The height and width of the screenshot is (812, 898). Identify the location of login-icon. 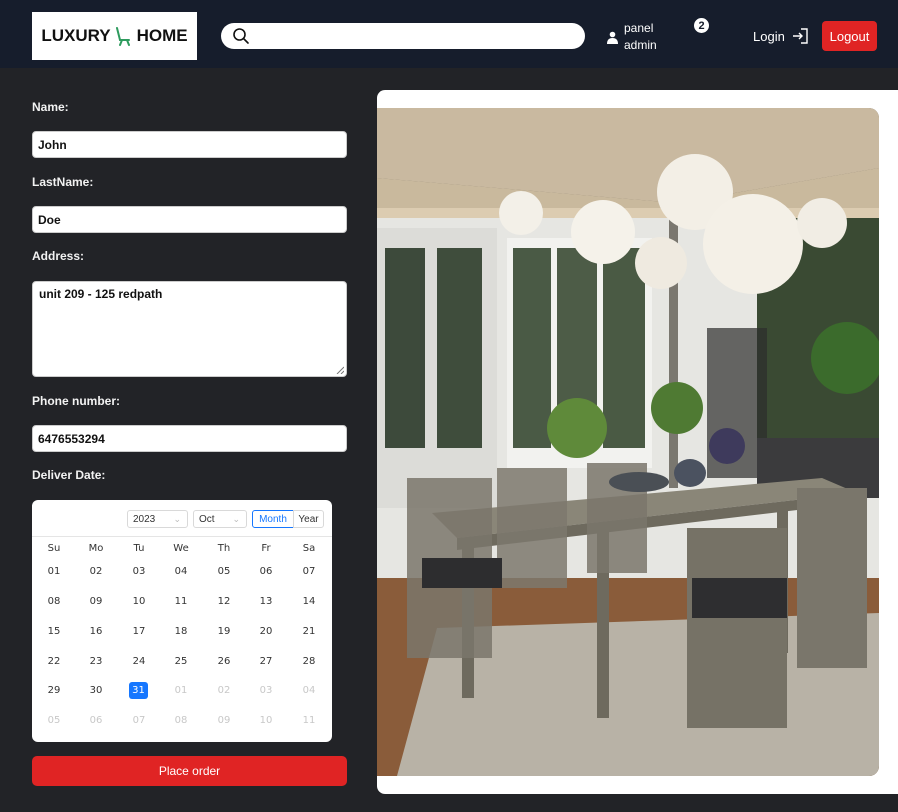
(800, 36).